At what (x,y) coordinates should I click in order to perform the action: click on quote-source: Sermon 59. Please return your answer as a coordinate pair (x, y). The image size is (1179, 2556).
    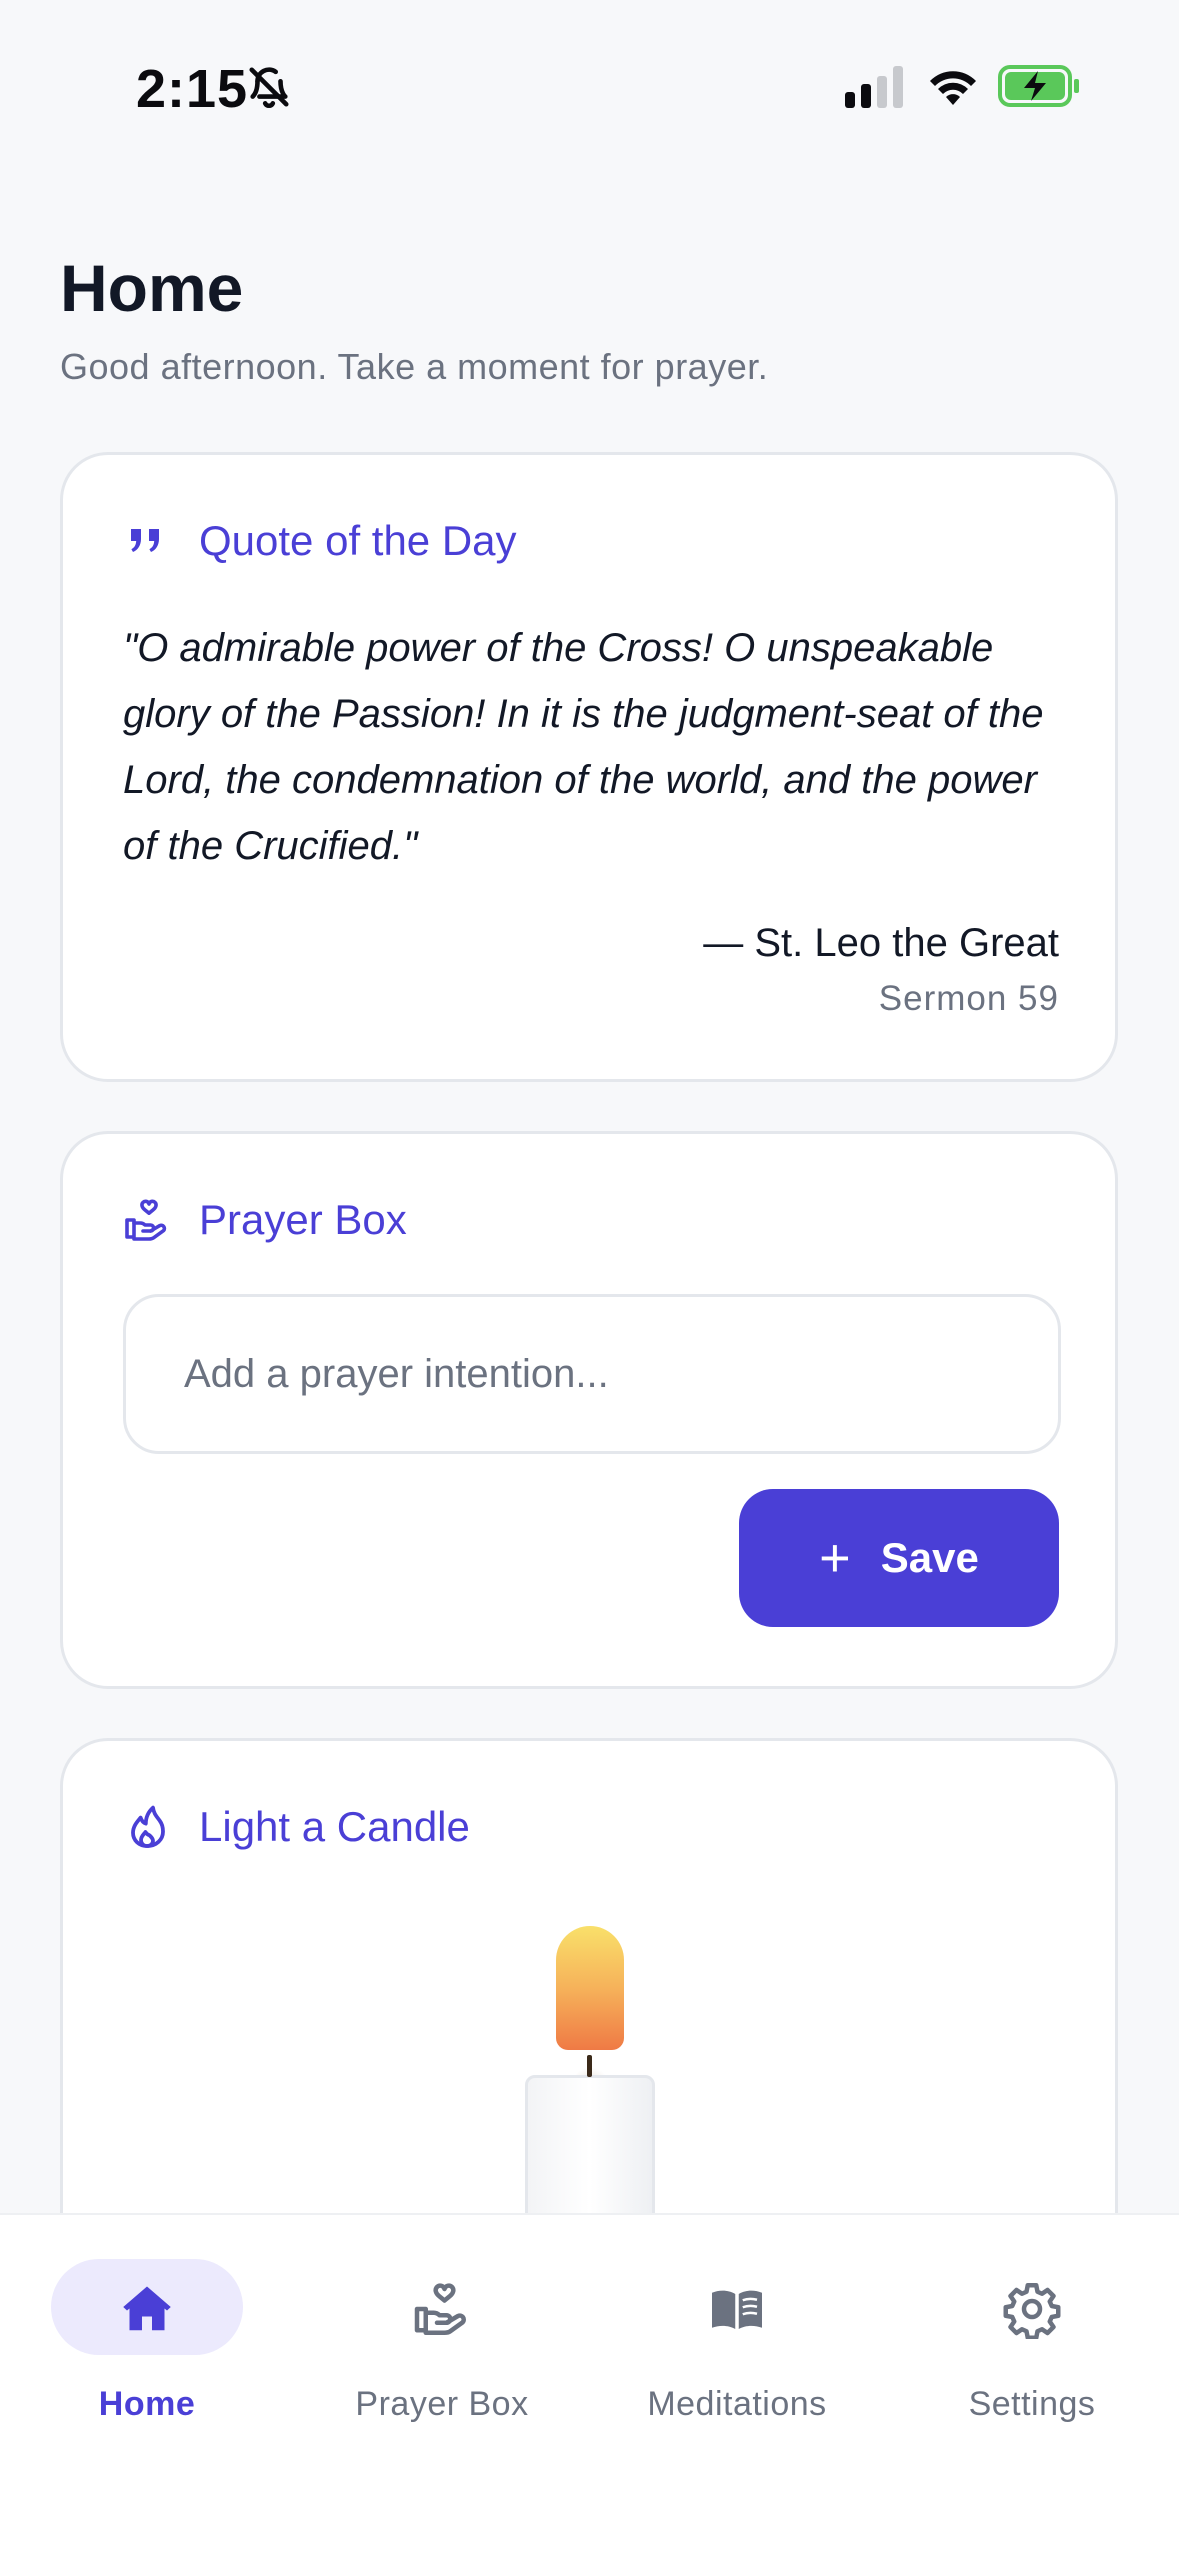
    Looking at the image, I should click on (968, 998).